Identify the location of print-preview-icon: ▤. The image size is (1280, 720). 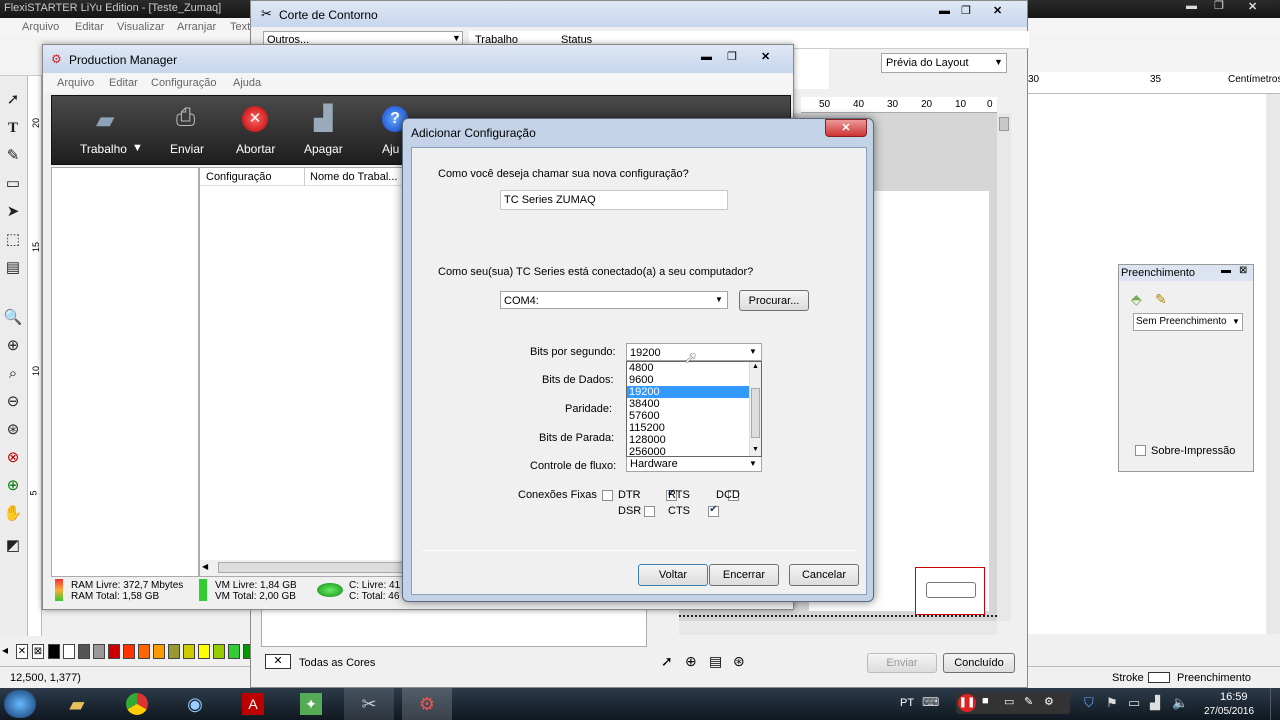
(715, 661).